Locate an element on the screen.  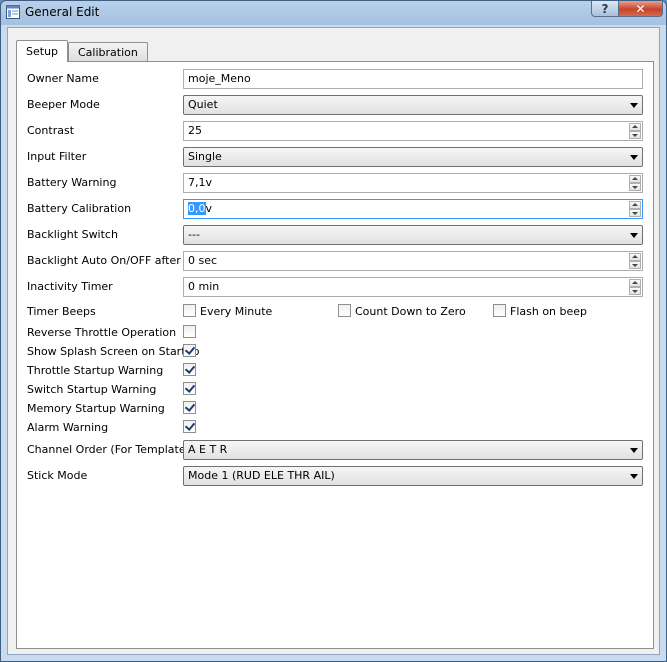
owner-name-input: moje_Meno is located at coordinates (413, 79).